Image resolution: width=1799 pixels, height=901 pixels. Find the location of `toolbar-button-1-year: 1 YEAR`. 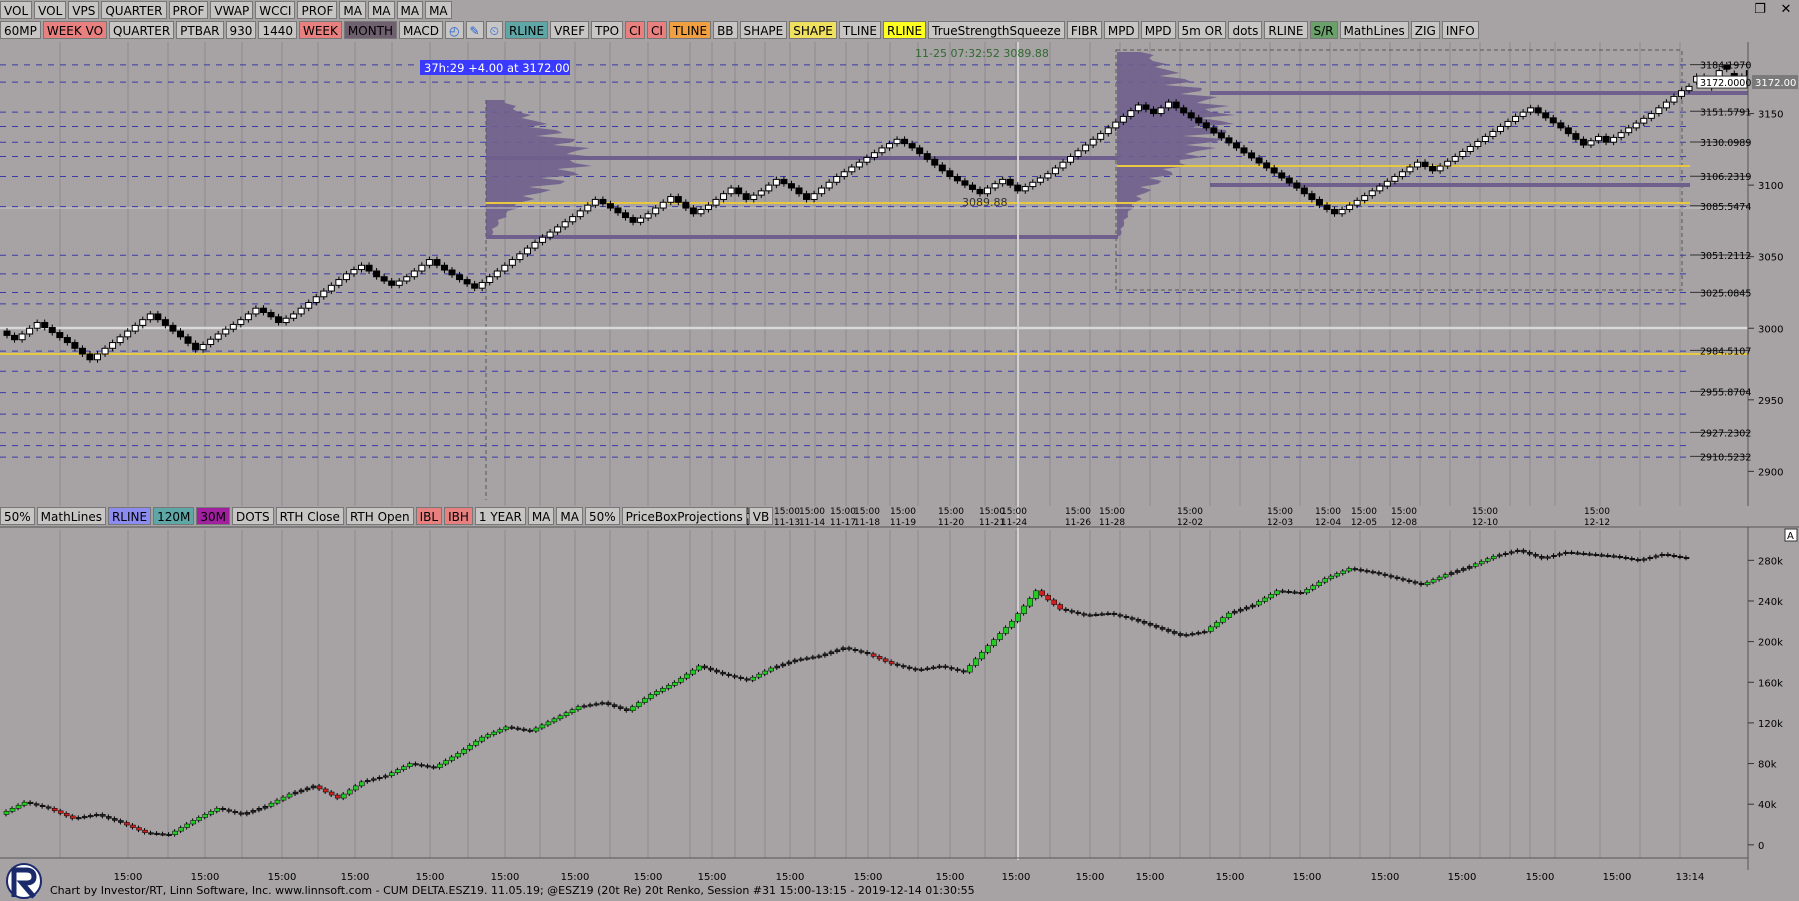

toolbar-button-1-year: 1 YEAR is located at coordinates (500, 516).